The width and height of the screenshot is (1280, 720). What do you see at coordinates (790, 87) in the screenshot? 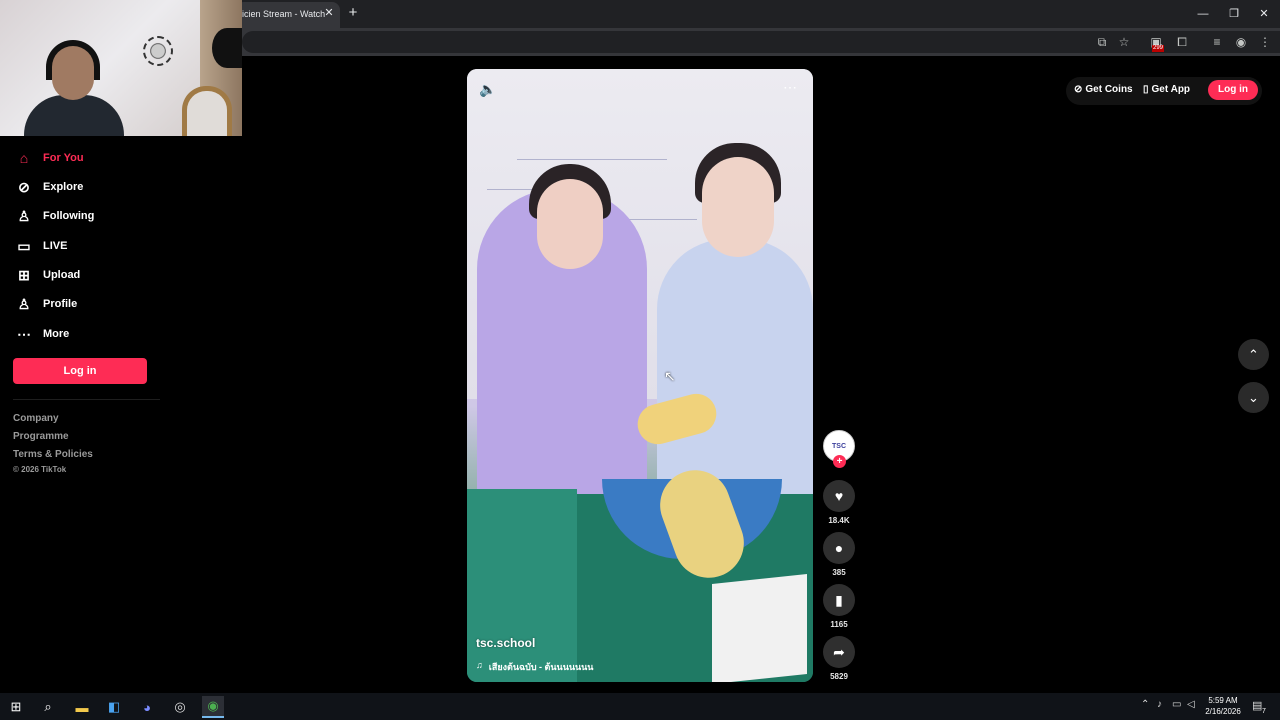
I see `video-more-options-icon: ⋯` at bounding box center [790, 87].